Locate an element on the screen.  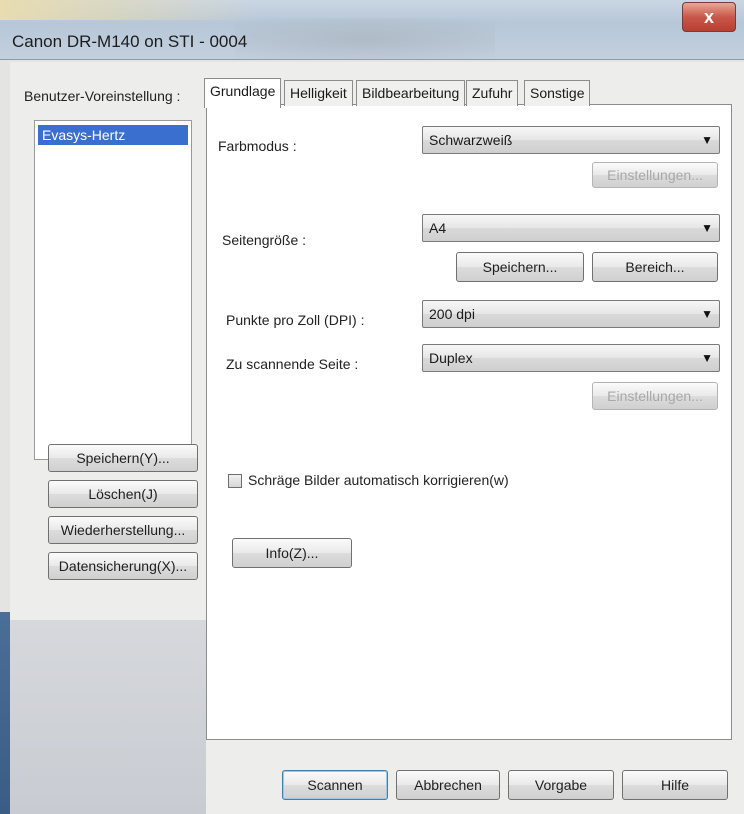
title-bar-background-blur is located at coordinates (365, 39).